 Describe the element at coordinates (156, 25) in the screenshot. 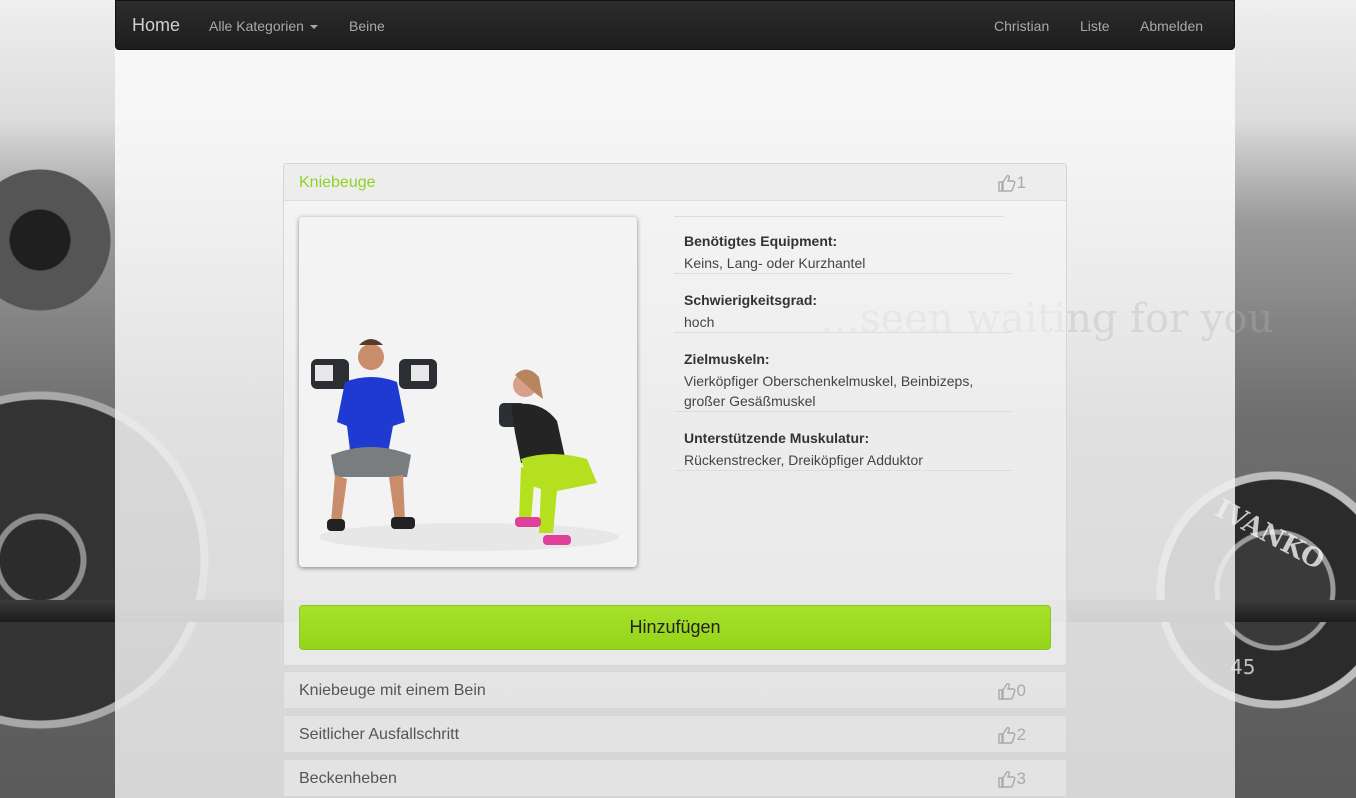

I see `nav-home-link: Home` at that location.